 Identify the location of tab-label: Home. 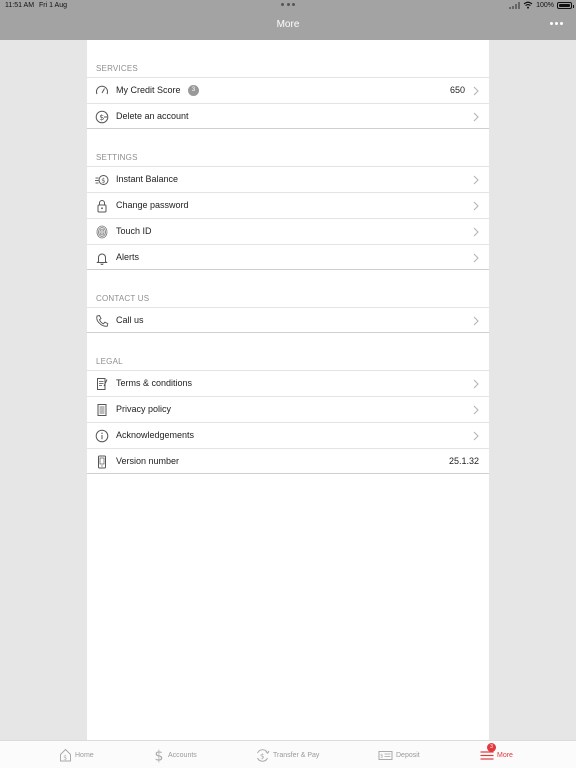
(84, 755).